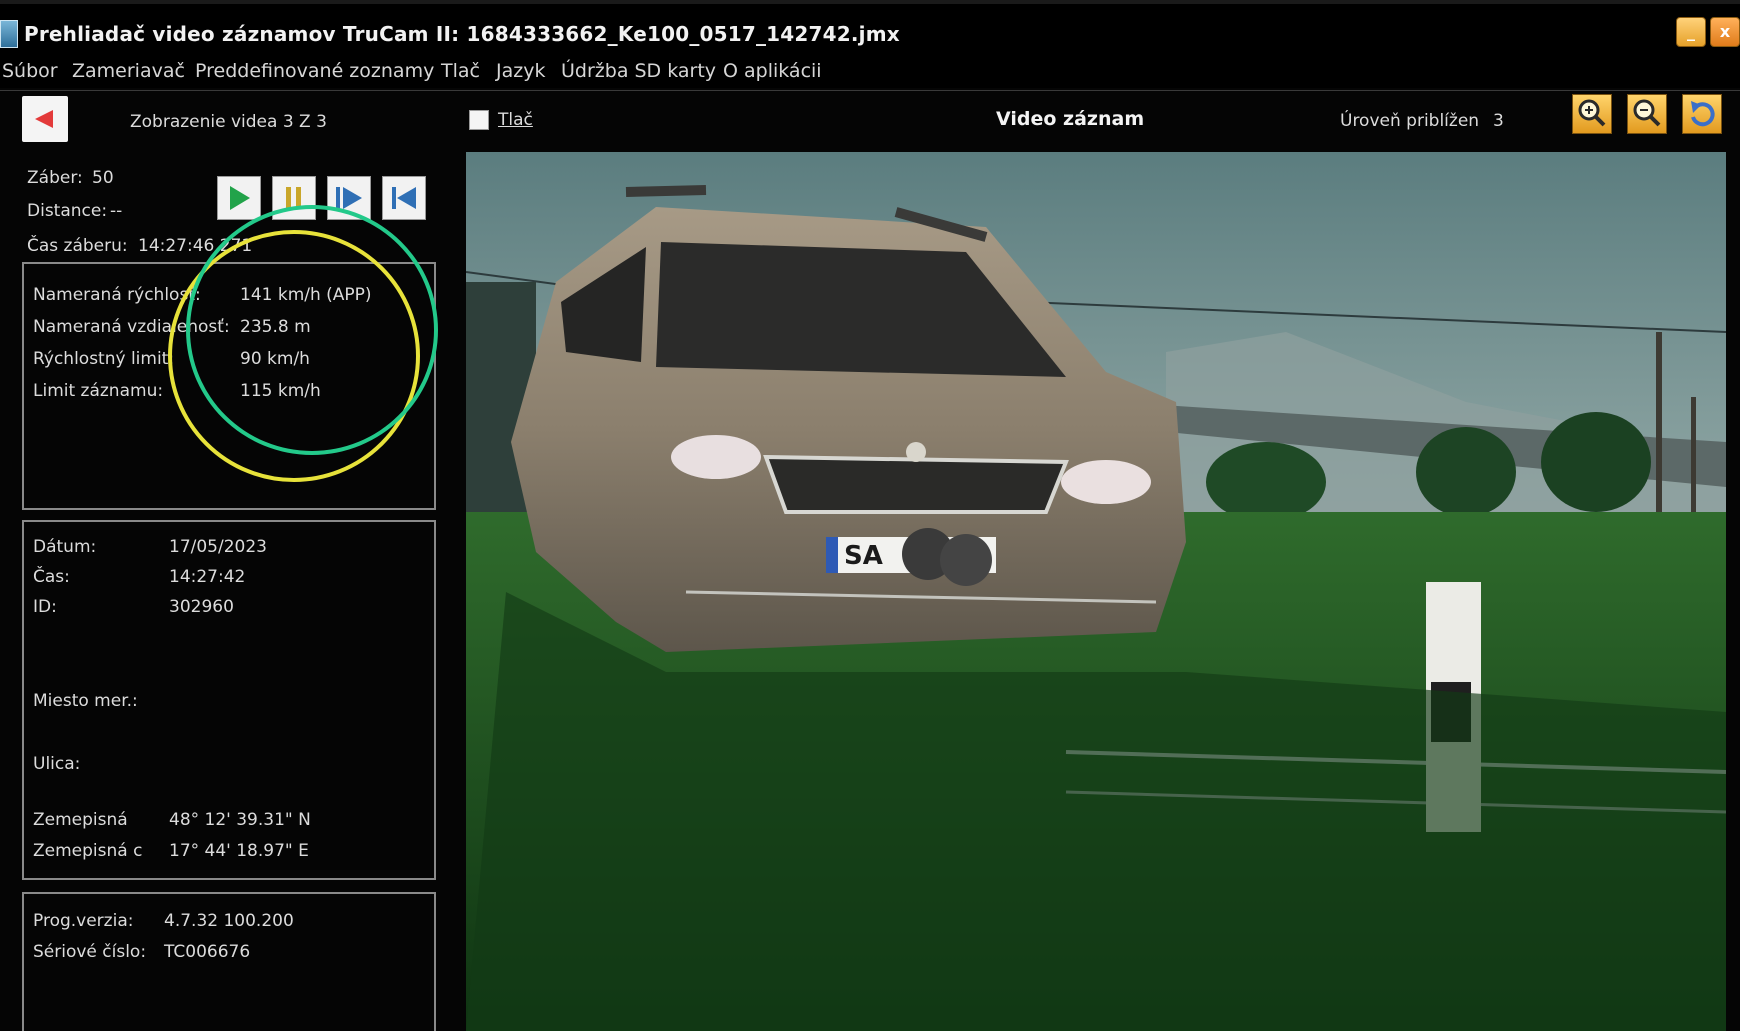 The height and width of the screenshot is (1031, 1740). I want to click on zoom-out-button, so click(1647, 114).